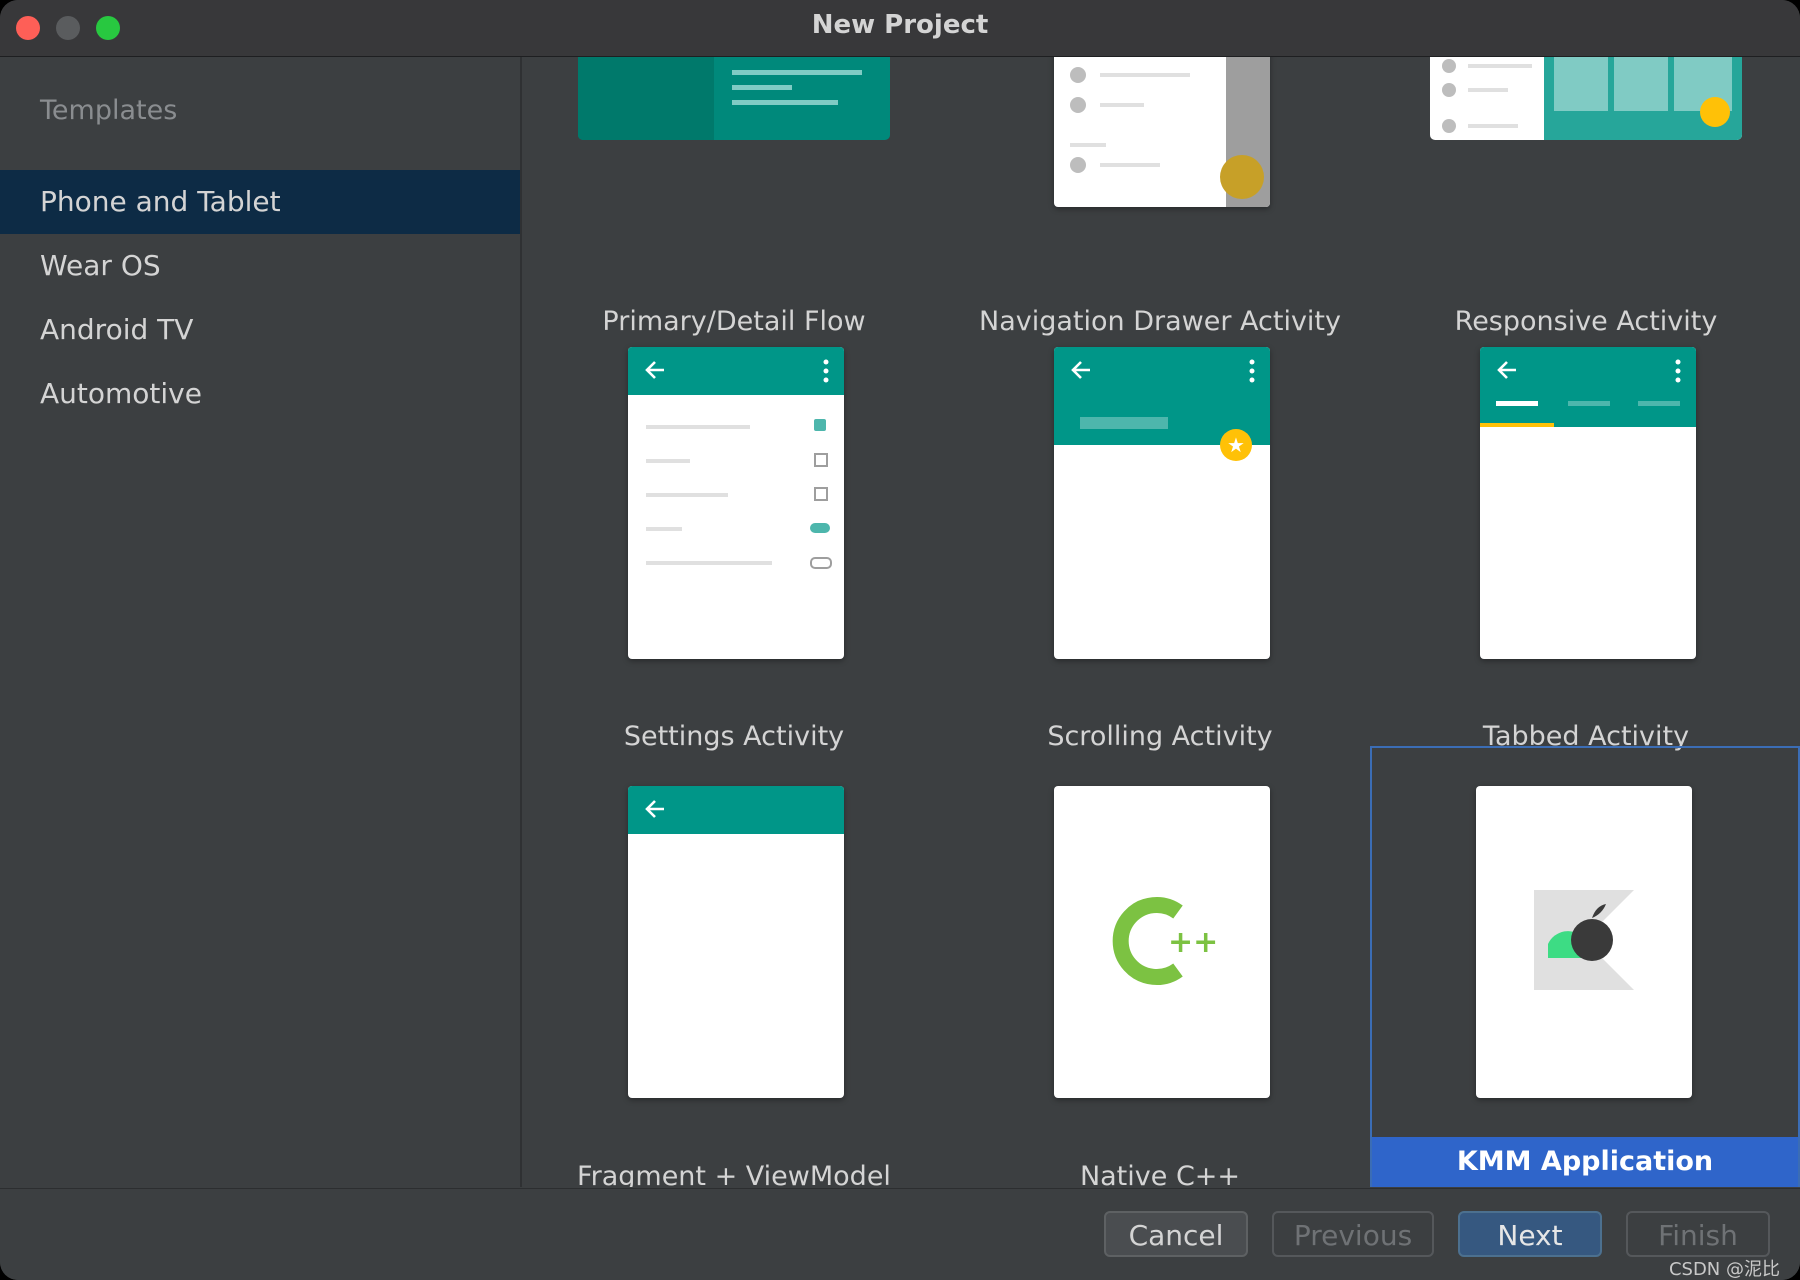 This screenshot has width=1800, height=1280. Describe the element at coordinates (734, 1174) in the screenshot. I see `template-label: Fragment + ViewModel` at that location.